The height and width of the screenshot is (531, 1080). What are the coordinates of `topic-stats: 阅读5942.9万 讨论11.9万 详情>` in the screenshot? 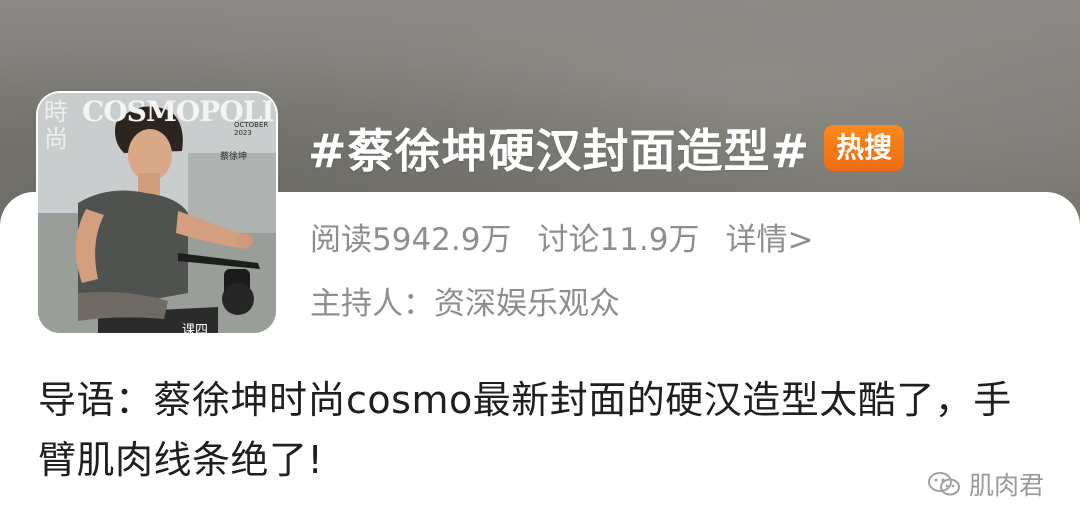 It's located at (562, 236).